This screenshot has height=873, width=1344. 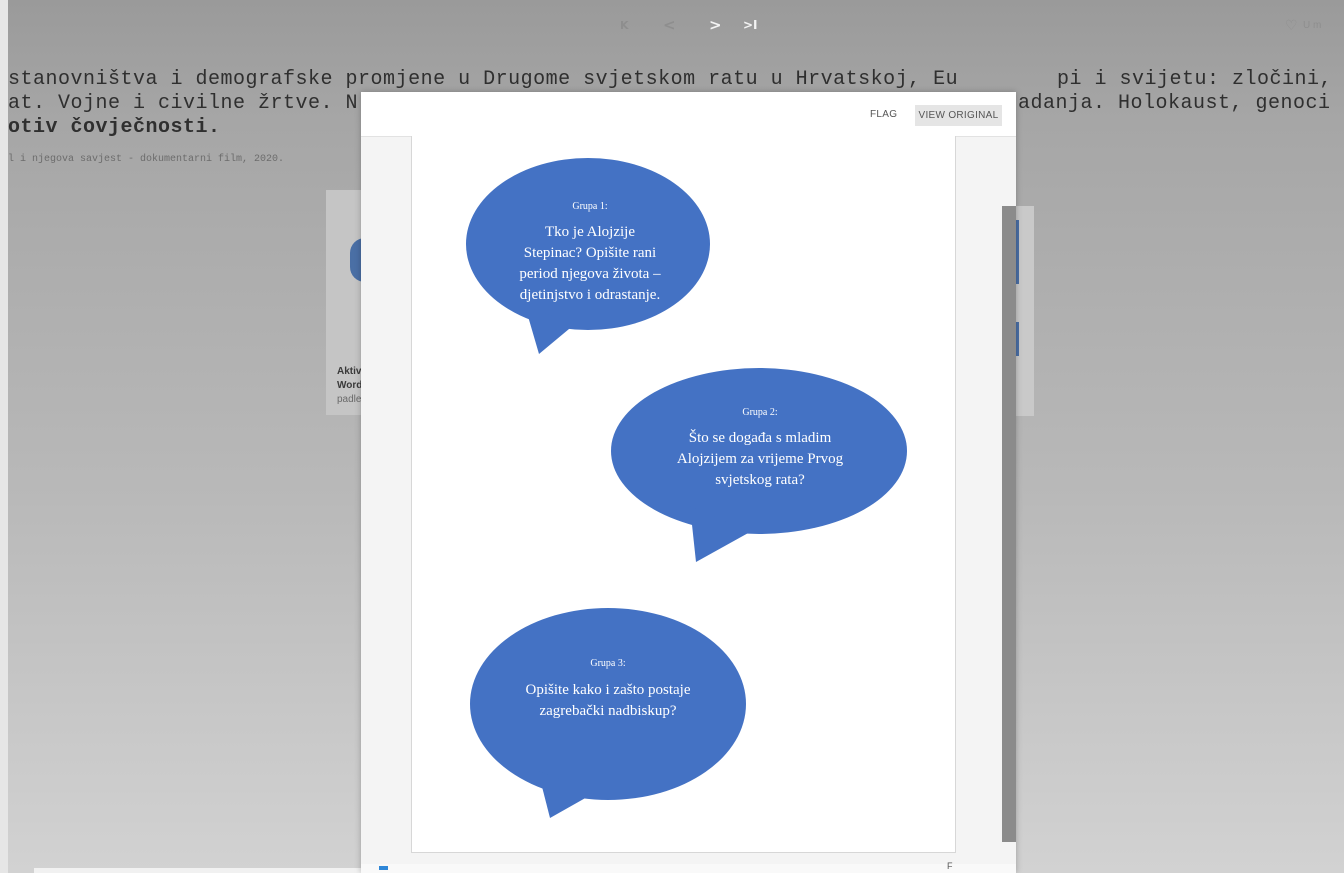 I want to click on question-line: djetinjstvo i odrastanje., so click(x=590, y=295).